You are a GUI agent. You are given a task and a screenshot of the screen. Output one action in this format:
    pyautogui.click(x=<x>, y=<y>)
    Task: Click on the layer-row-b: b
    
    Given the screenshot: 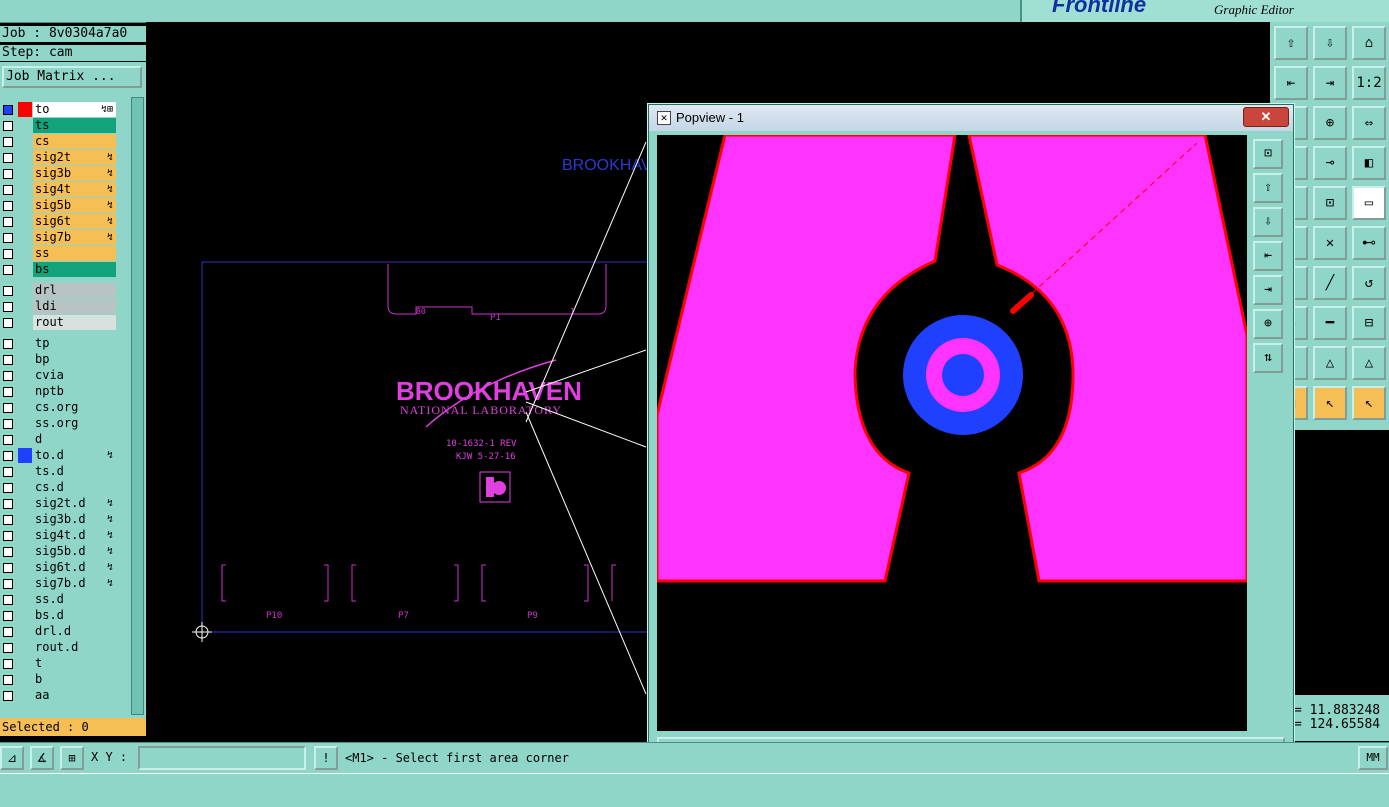 What is the action you would take?
    pyautogui.click(x=59, y=679)
    